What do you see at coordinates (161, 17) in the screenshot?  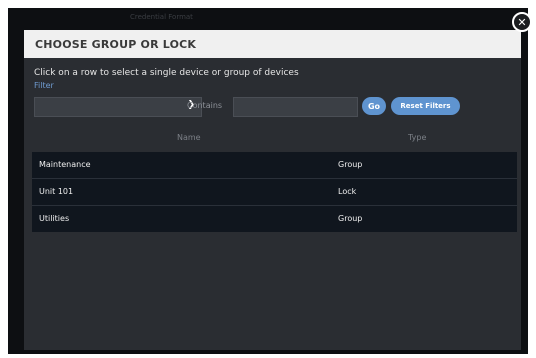 I see `background-title: Credential Format` at bounding box center [161, 17].